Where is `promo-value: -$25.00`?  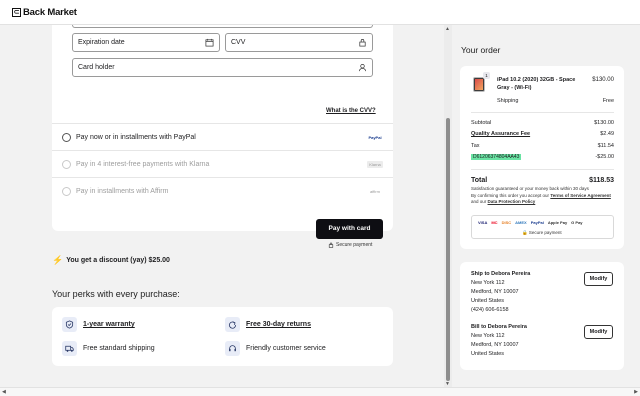 promo-value: -$25.00 is located at coordinates (604, 157).